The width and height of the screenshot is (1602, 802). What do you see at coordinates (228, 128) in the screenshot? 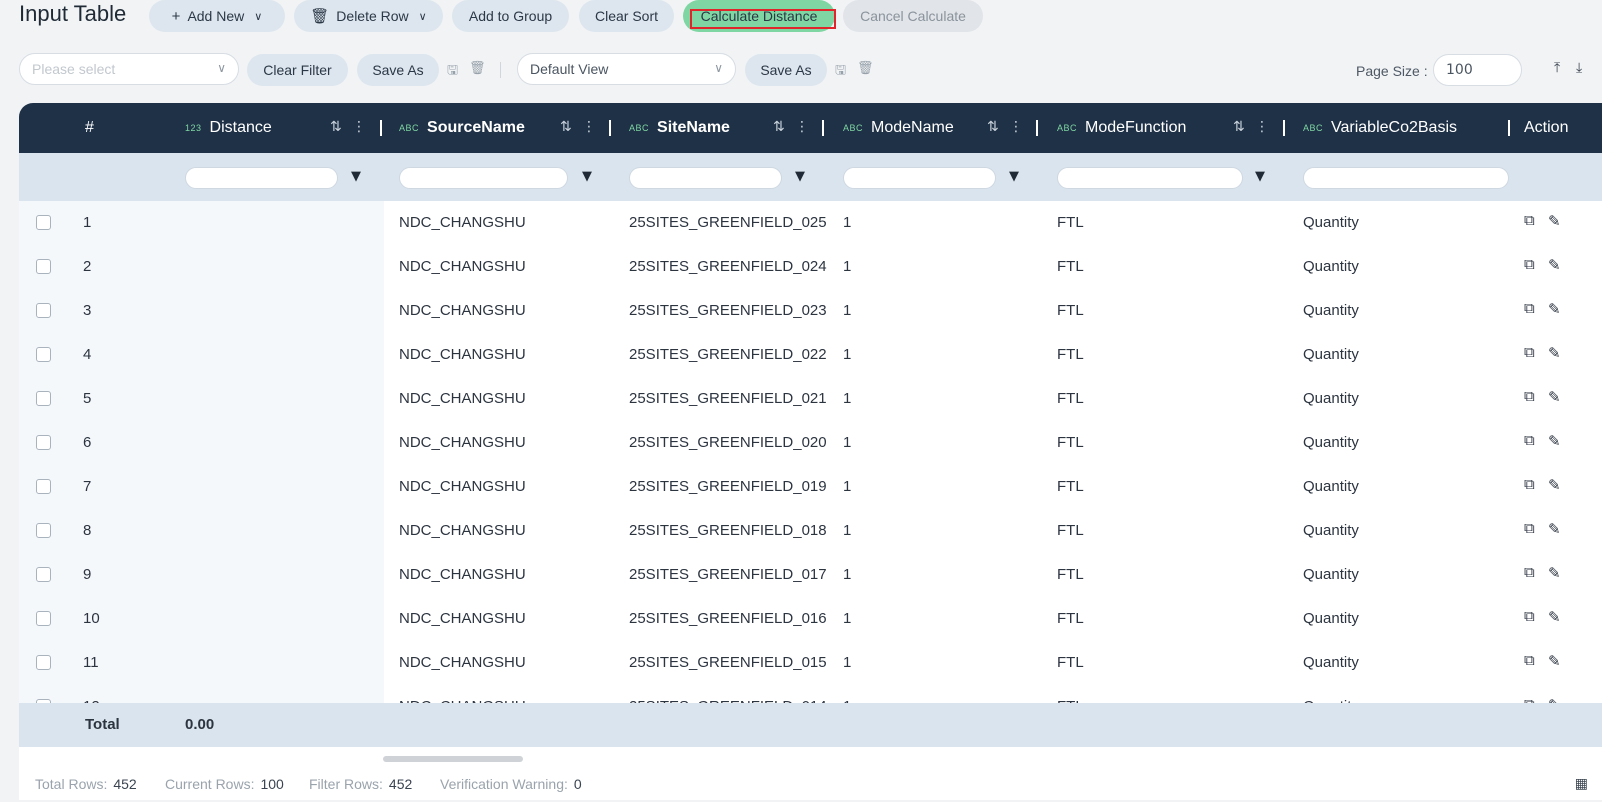
I see `col-distance-header: 123 Distance` at bounding box center [228, 128].